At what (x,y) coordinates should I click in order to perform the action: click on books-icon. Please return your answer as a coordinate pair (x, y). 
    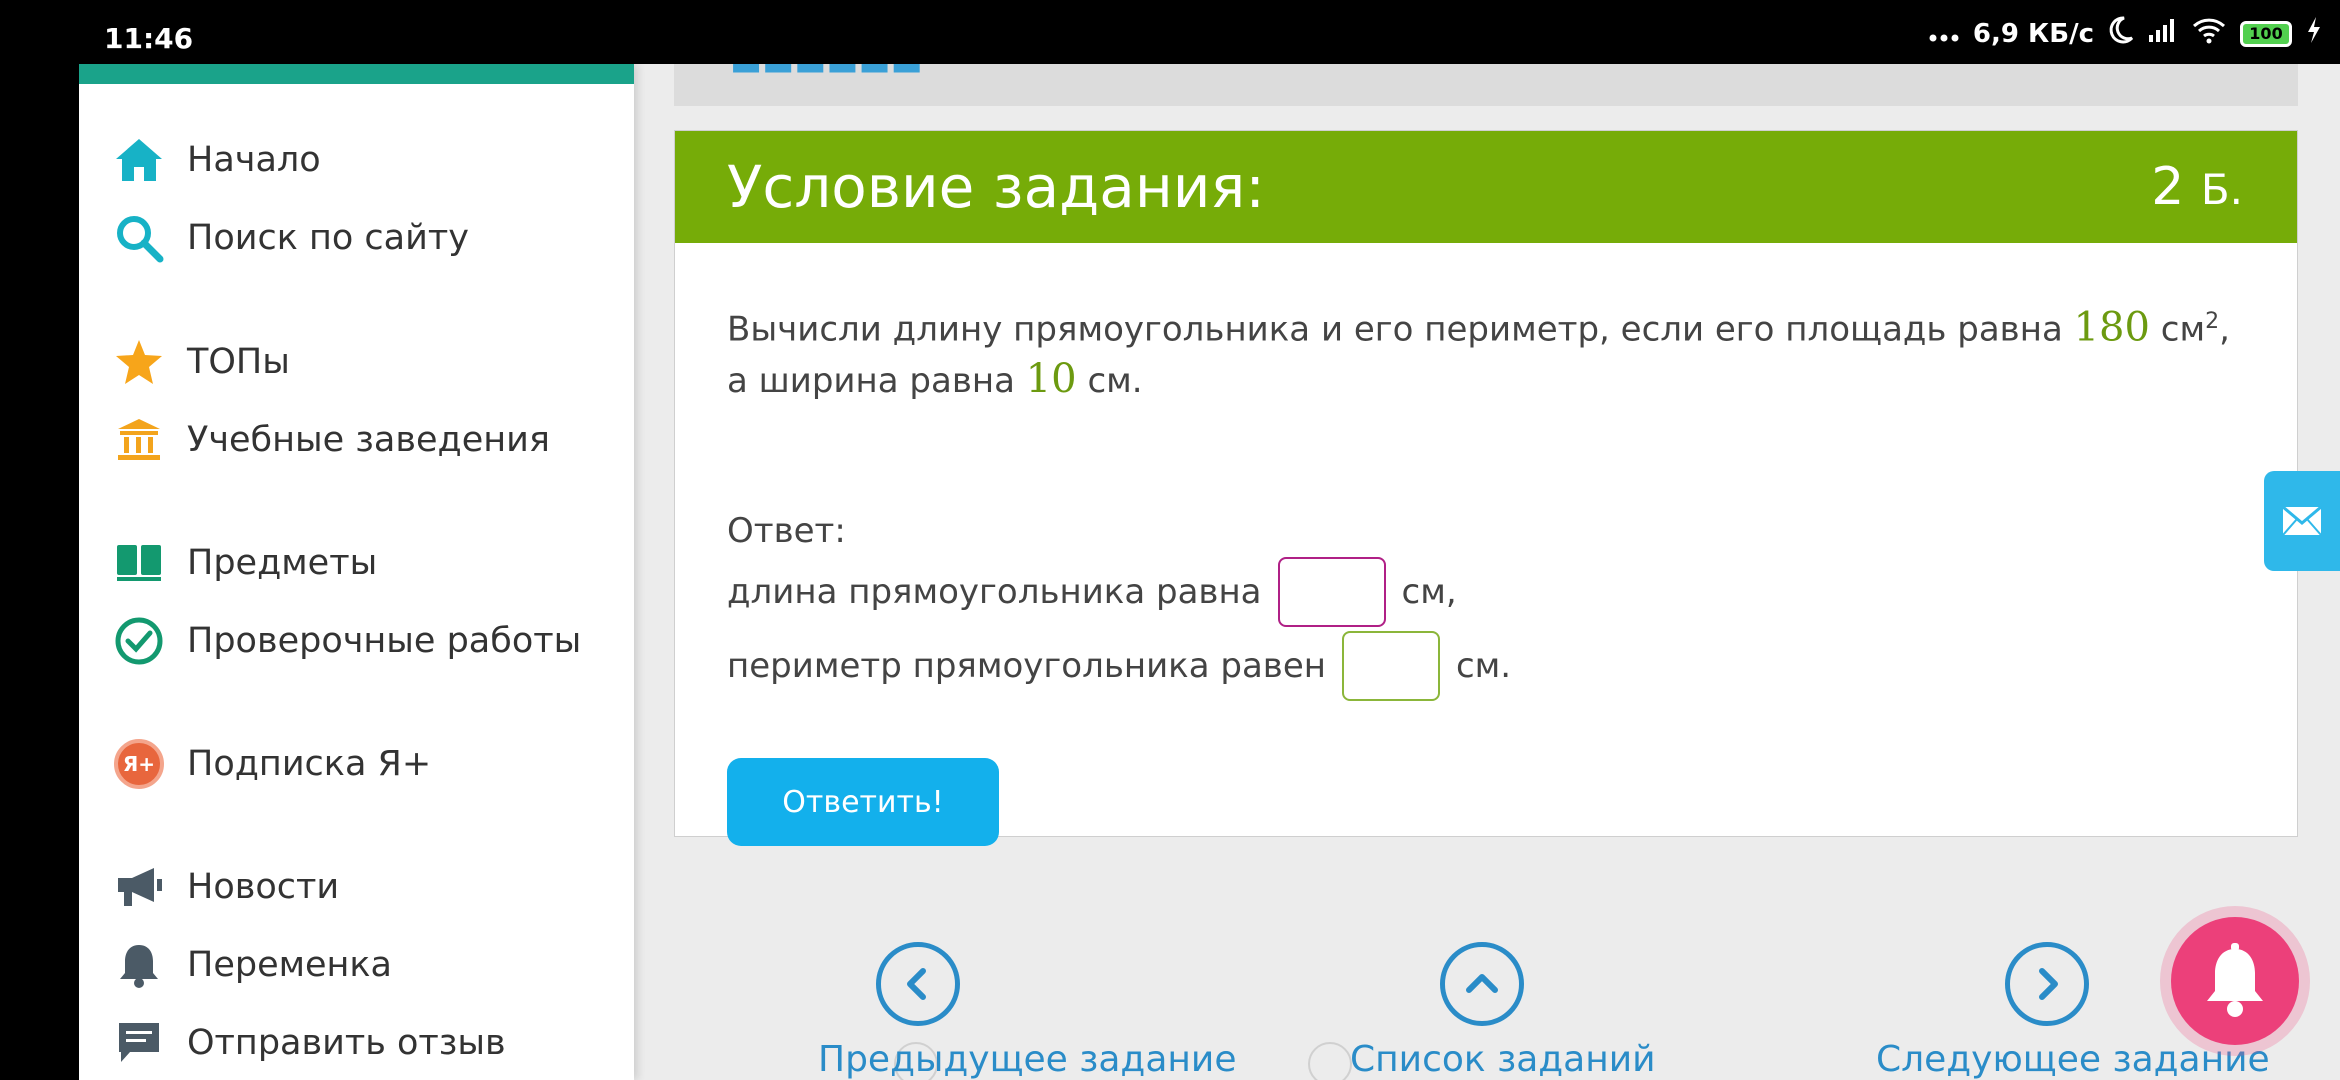
    Looking at the image, I should click on (139, 563).